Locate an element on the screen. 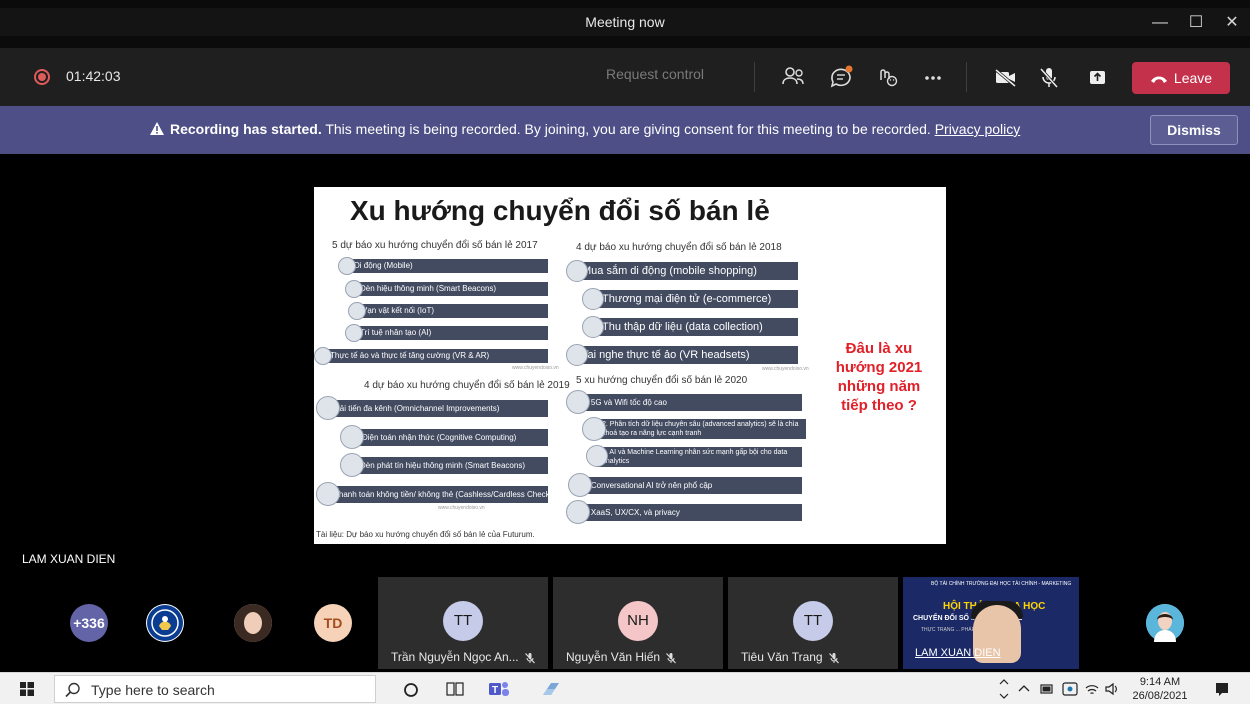 The image size is (1250, 704). participant-initials: TT is located at coordinates (463, 621).